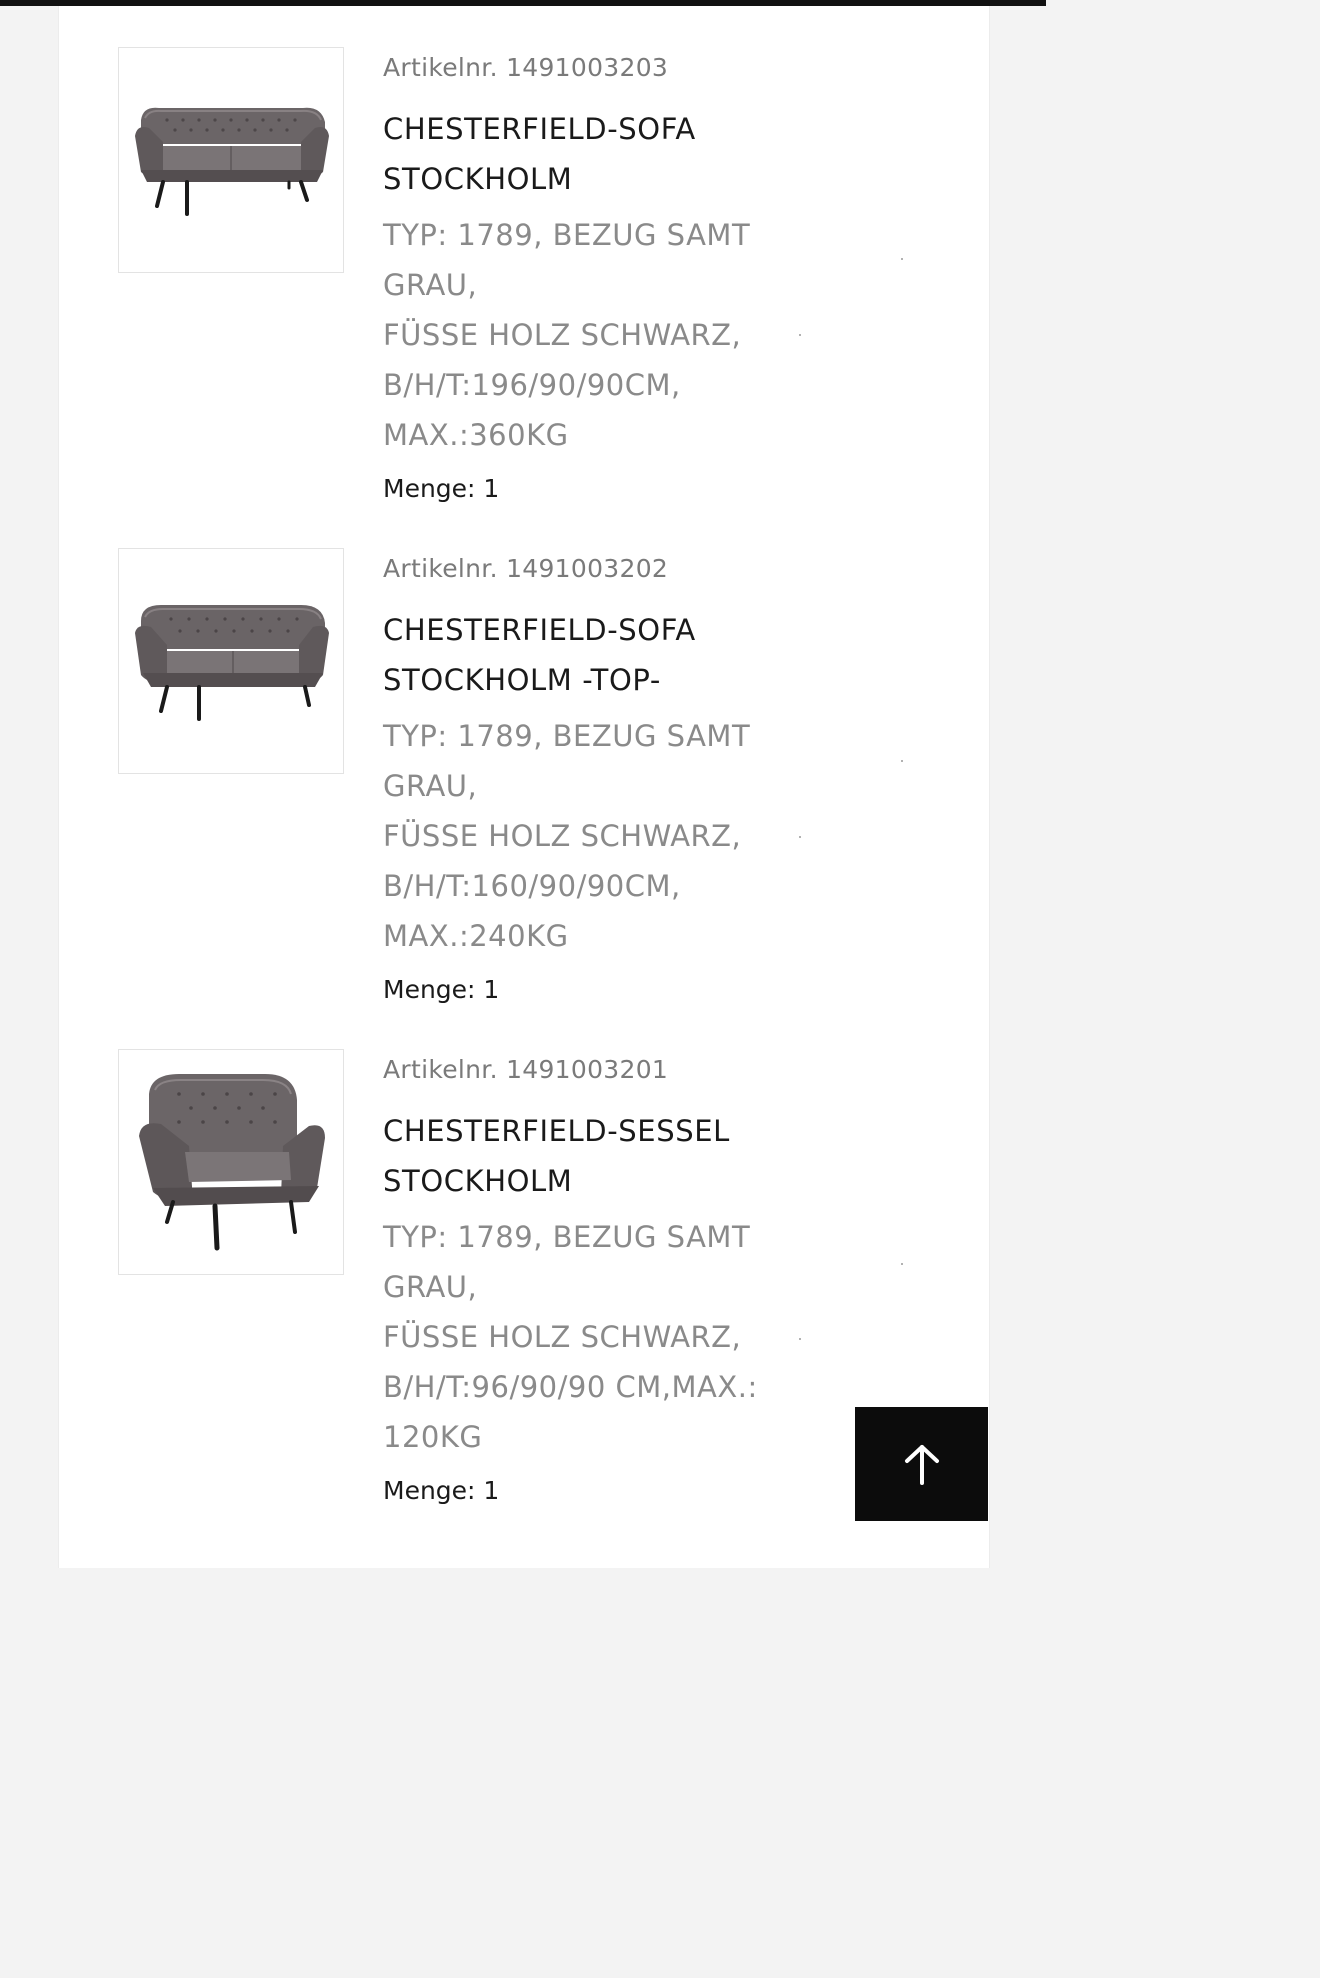 The image size is (1320, 1978). Describe the element at coordinates (613, 655) in the screenshot. I see `product-title: CHESTERFIELD-SOFA STOCKHOLM -TOP-` at that location.